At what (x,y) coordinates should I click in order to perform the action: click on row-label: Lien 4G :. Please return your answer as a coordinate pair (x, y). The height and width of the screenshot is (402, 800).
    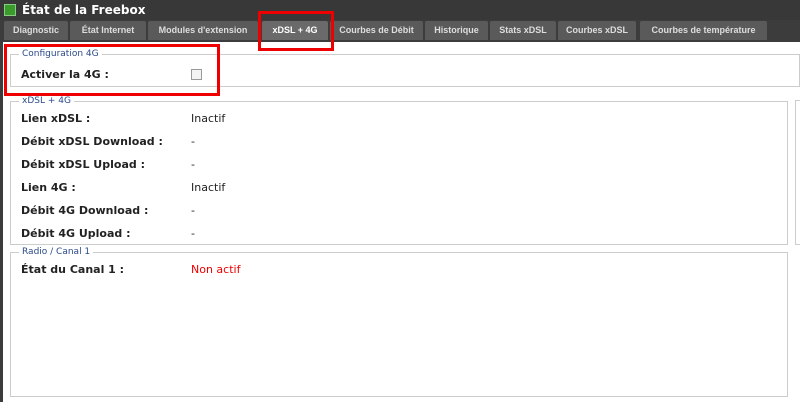
    Looking at the image, I should click on (48, 187).